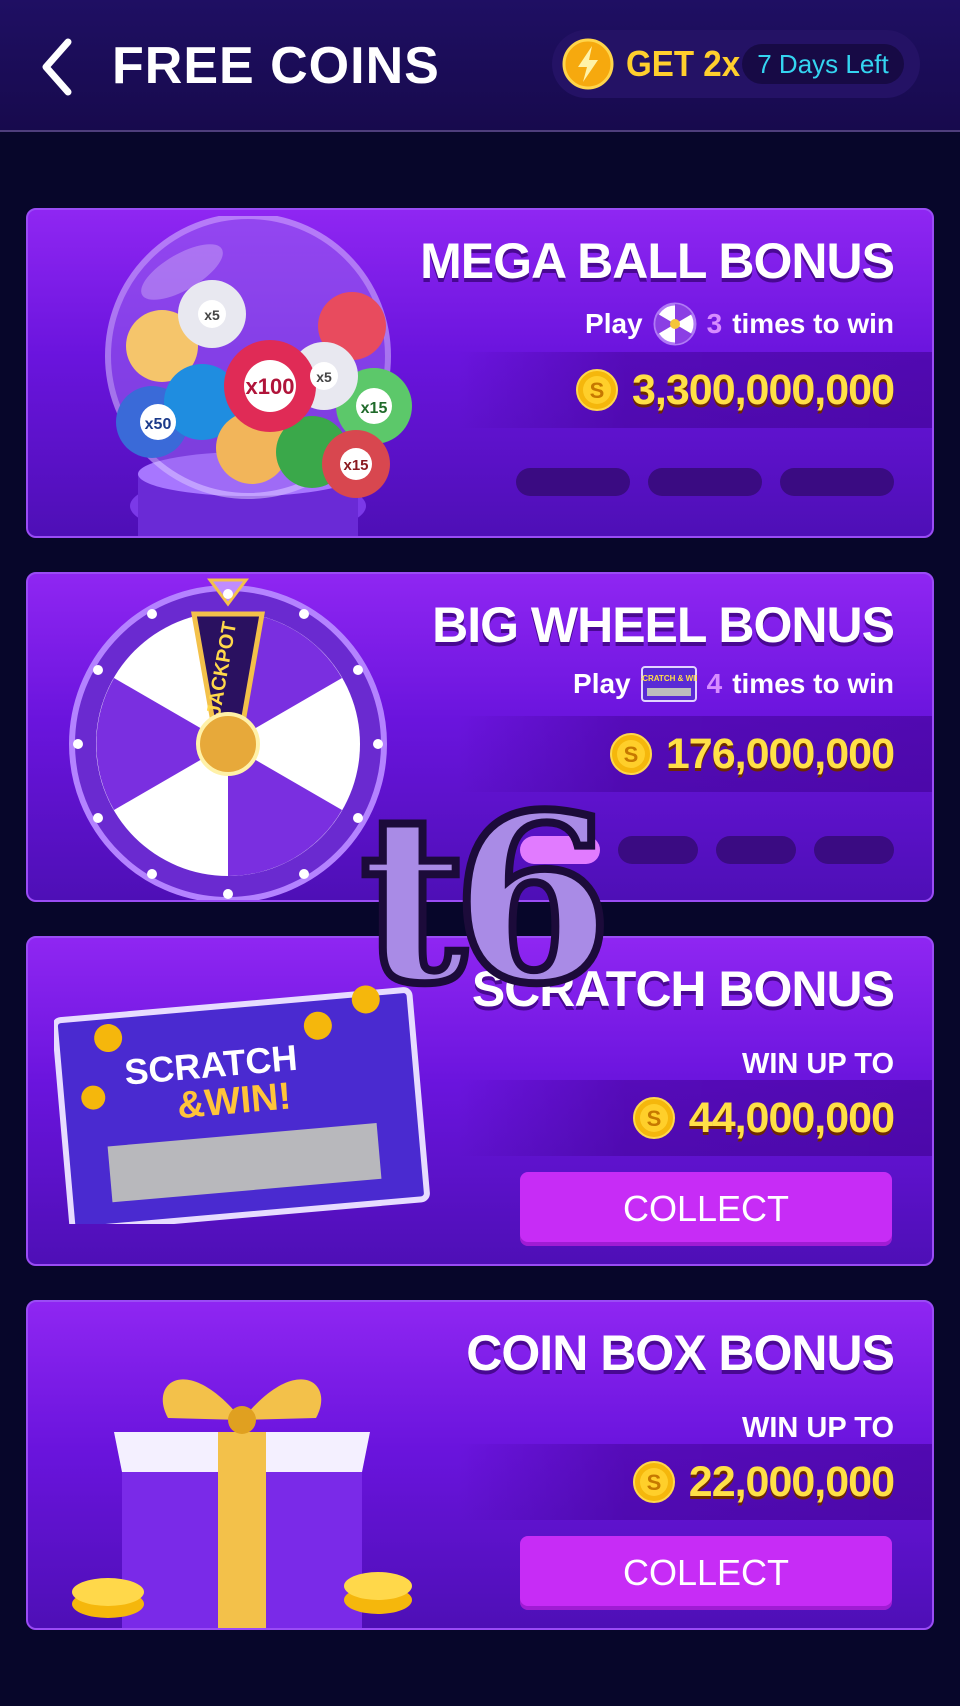  Describe the element at coordinates (791, 1481) in the screenshot. I see `amount-value: 22,000,000` at that location.